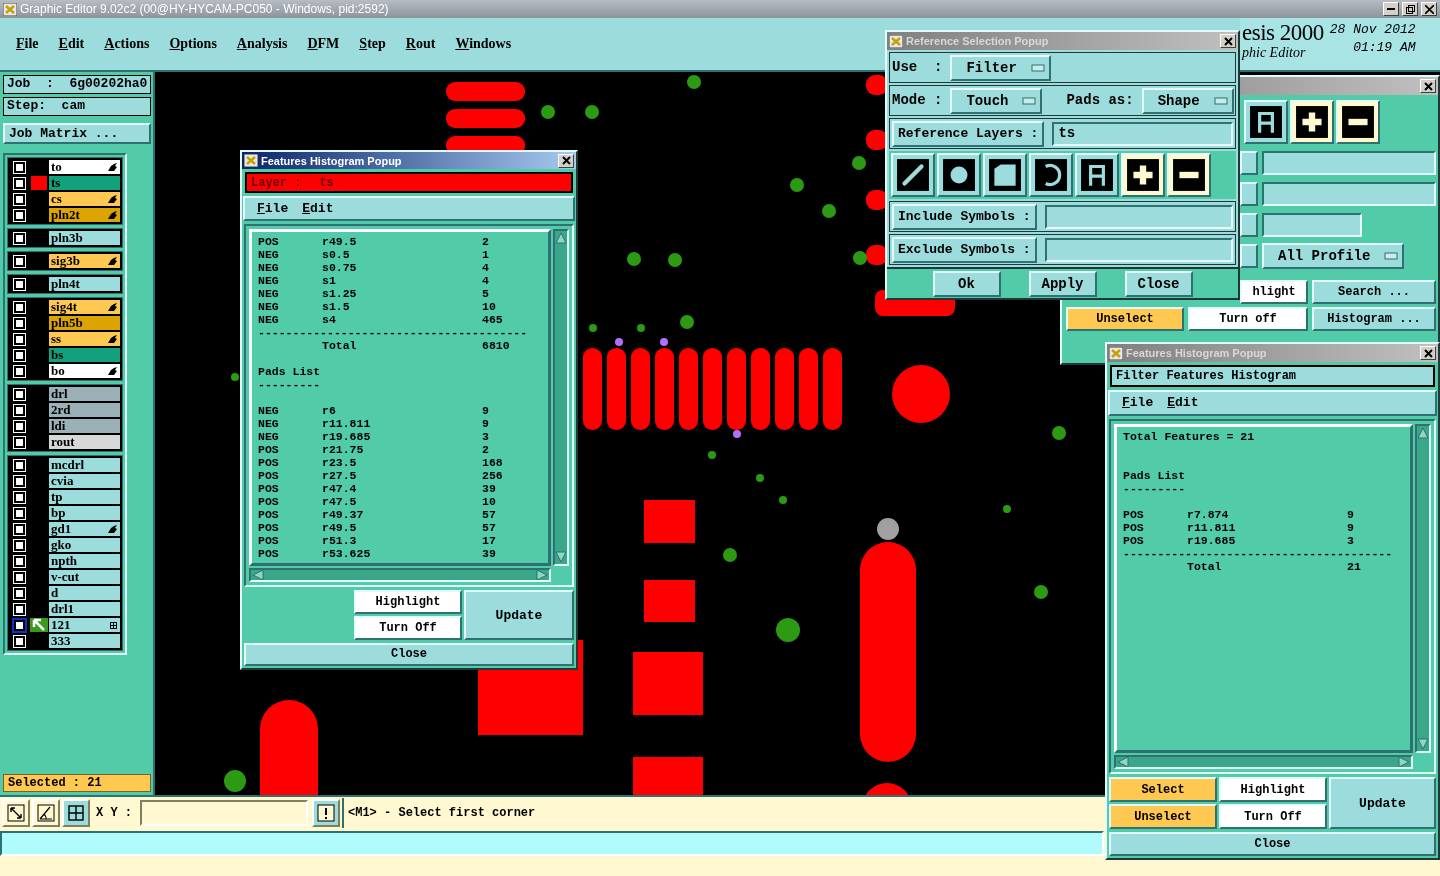 This screenshot has width=1440, height=876. Describe the element at coordinates (326, 813) in the screenshot. I see `alert-button` at that location.